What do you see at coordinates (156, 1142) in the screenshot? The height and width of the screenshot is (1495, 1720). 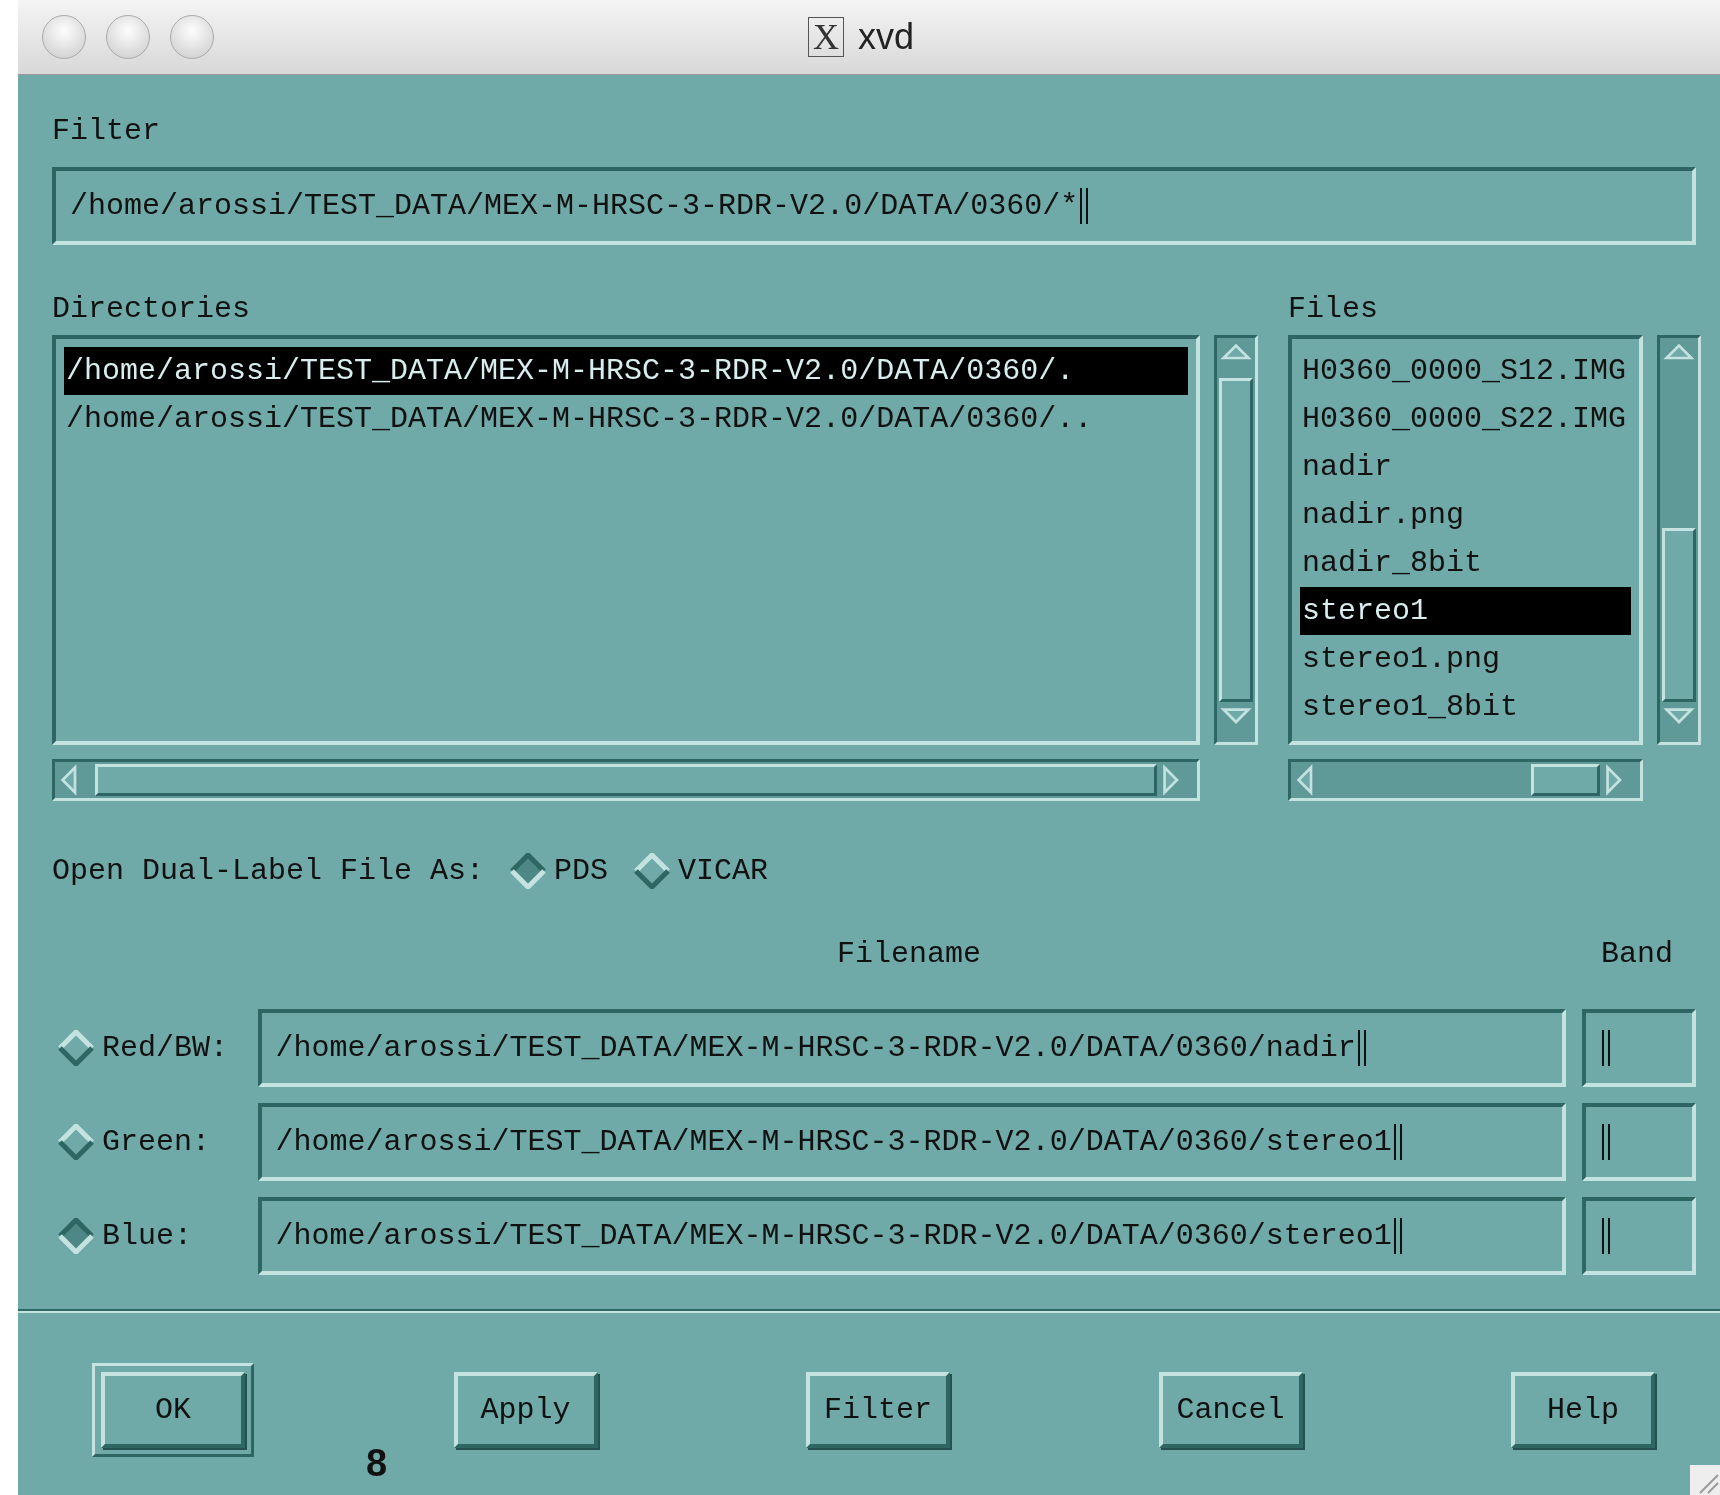 I see `channel-label: Green:` at bounding box center [156, 1142].